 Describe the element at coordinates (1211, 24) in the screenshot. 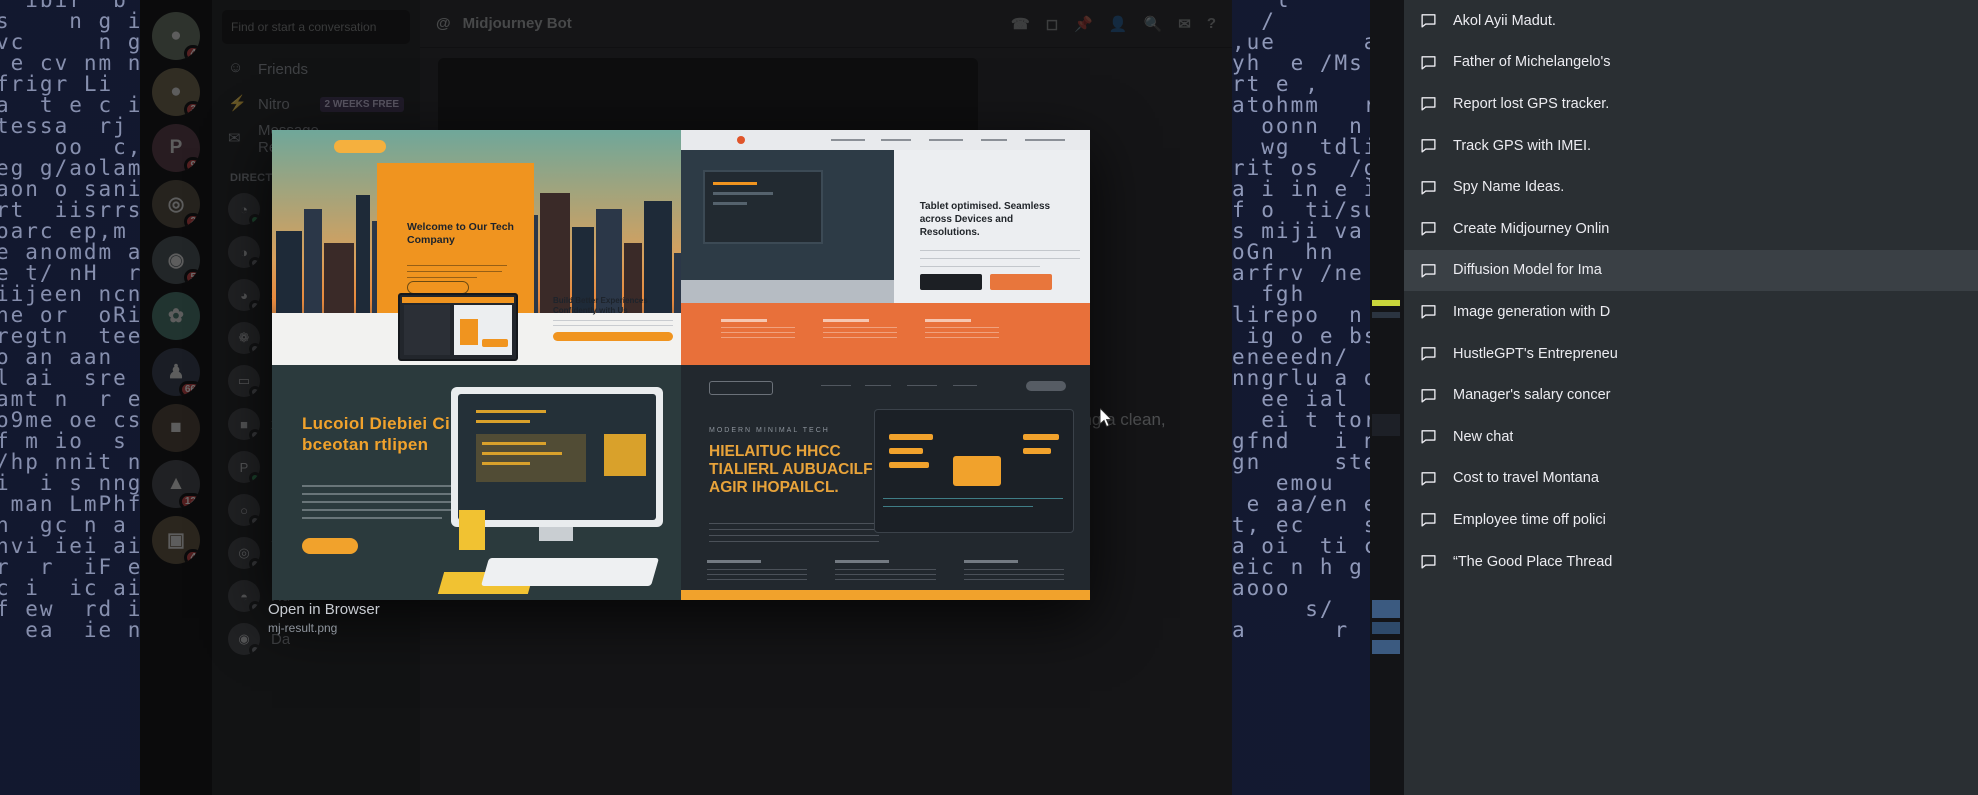

I see `help-icon: ?` at that location.